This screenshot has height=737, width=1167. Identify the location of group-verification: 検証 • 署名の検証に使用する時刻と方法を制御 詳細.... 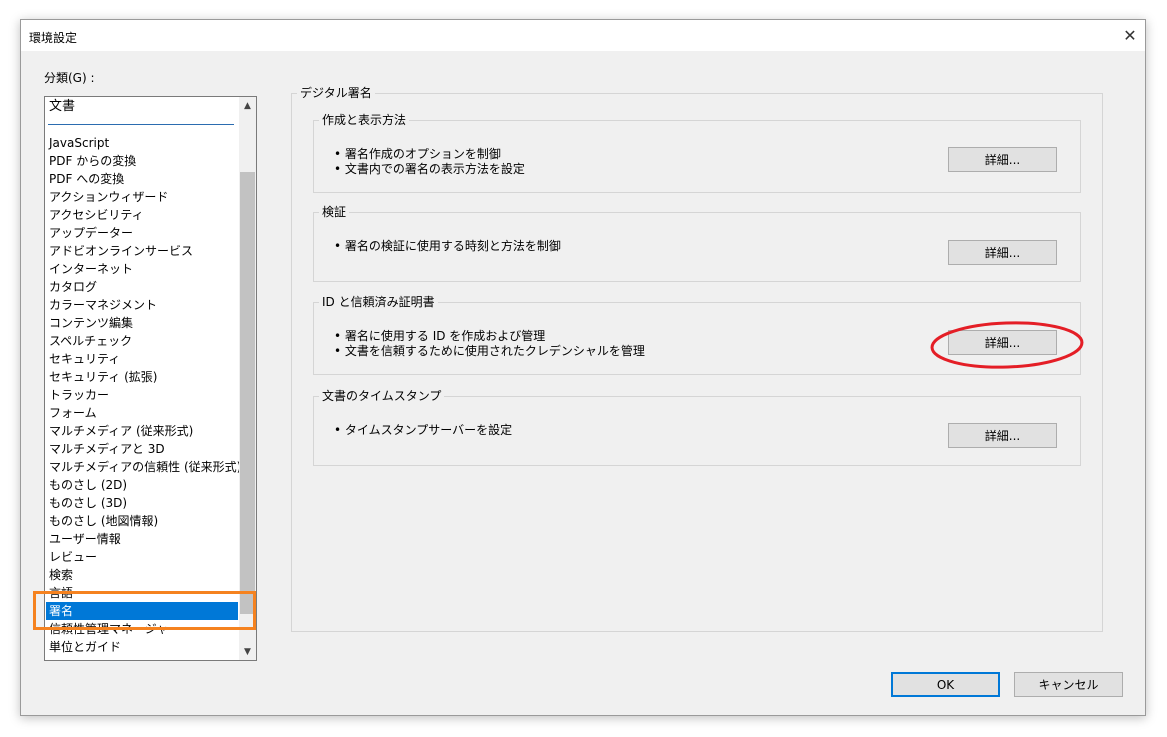
(697, 243).